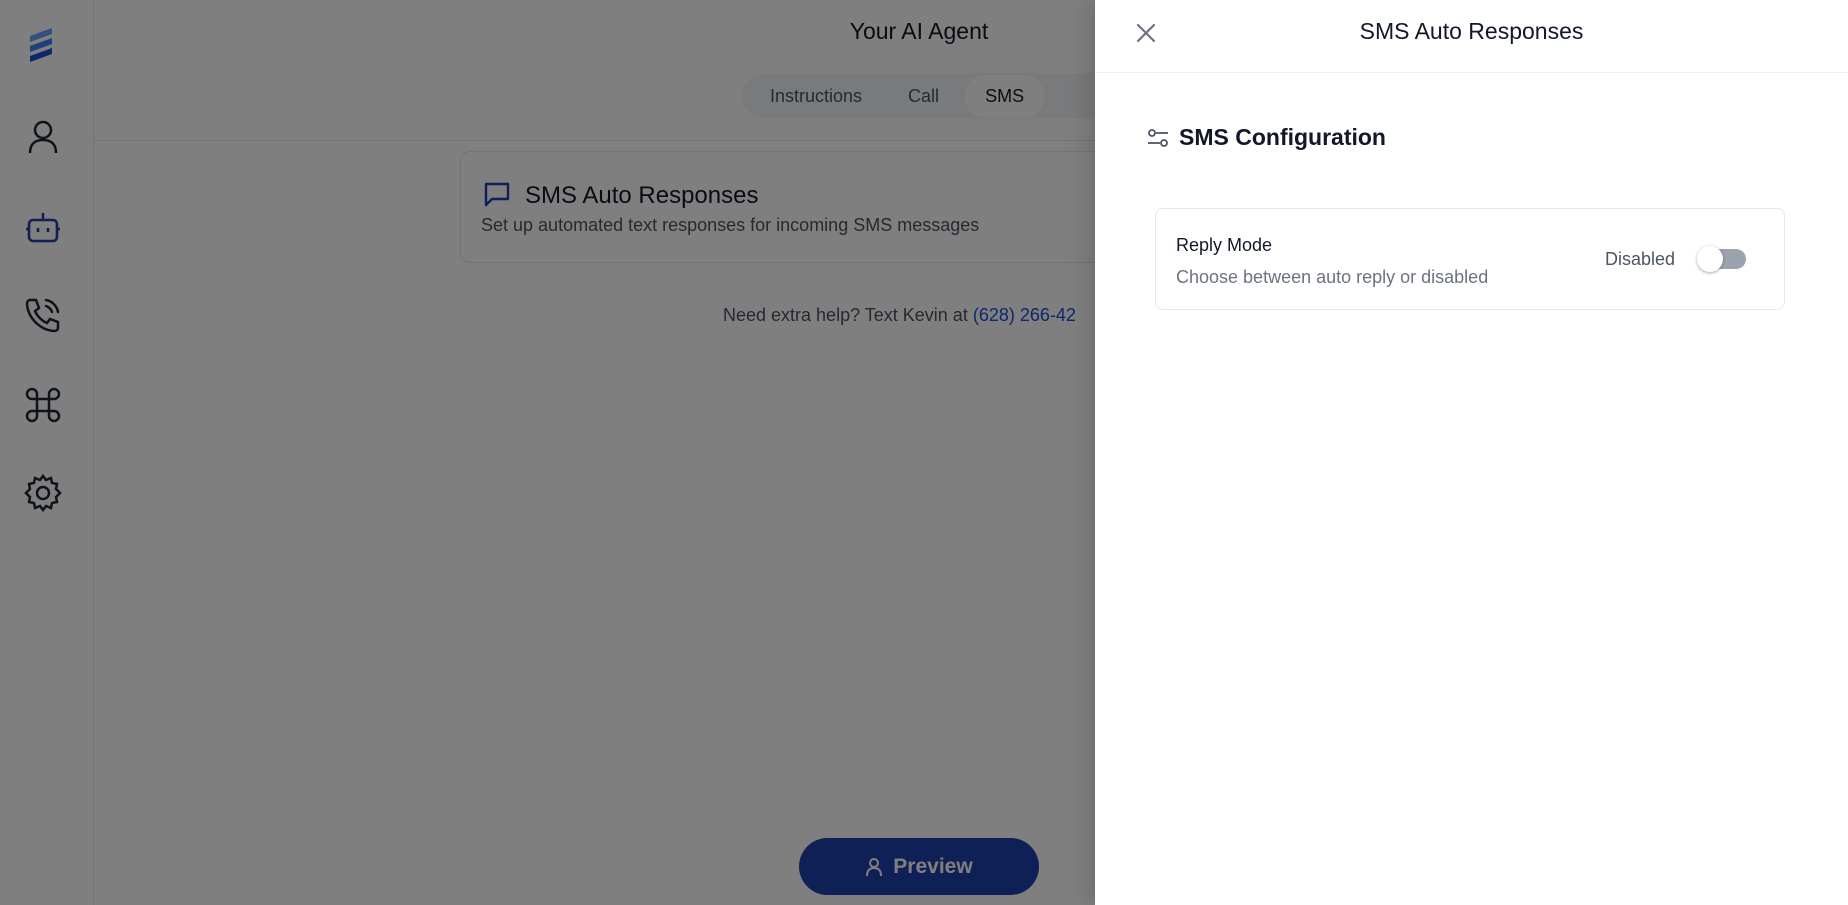 The width and height of the screenshot is (1848, 905). I want to click on drawer-title: SMS Auto Responses, so click(1471, 31).